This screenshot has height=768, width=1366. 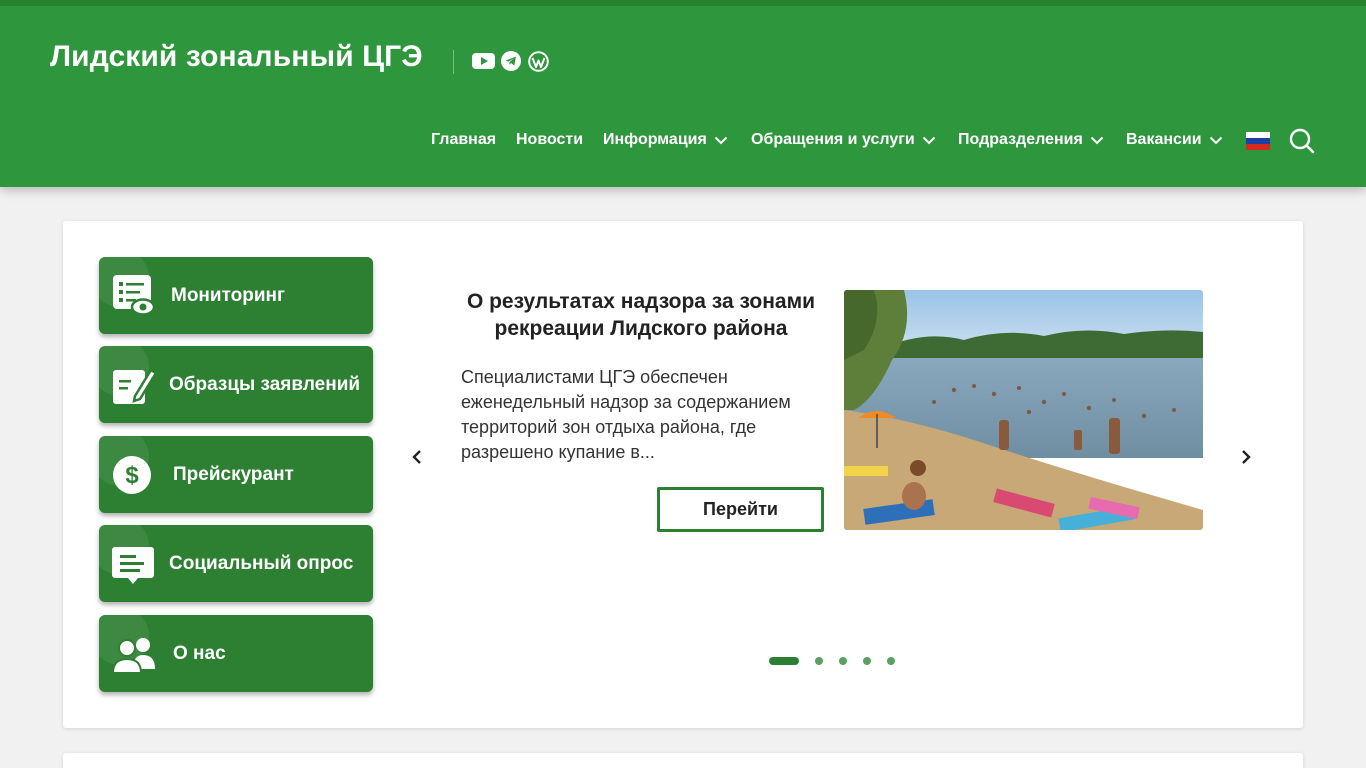 What do you see at coordinates (1023, 410) in the screenshot?
I see `beach-photo` at bounding box center [1023, 410].